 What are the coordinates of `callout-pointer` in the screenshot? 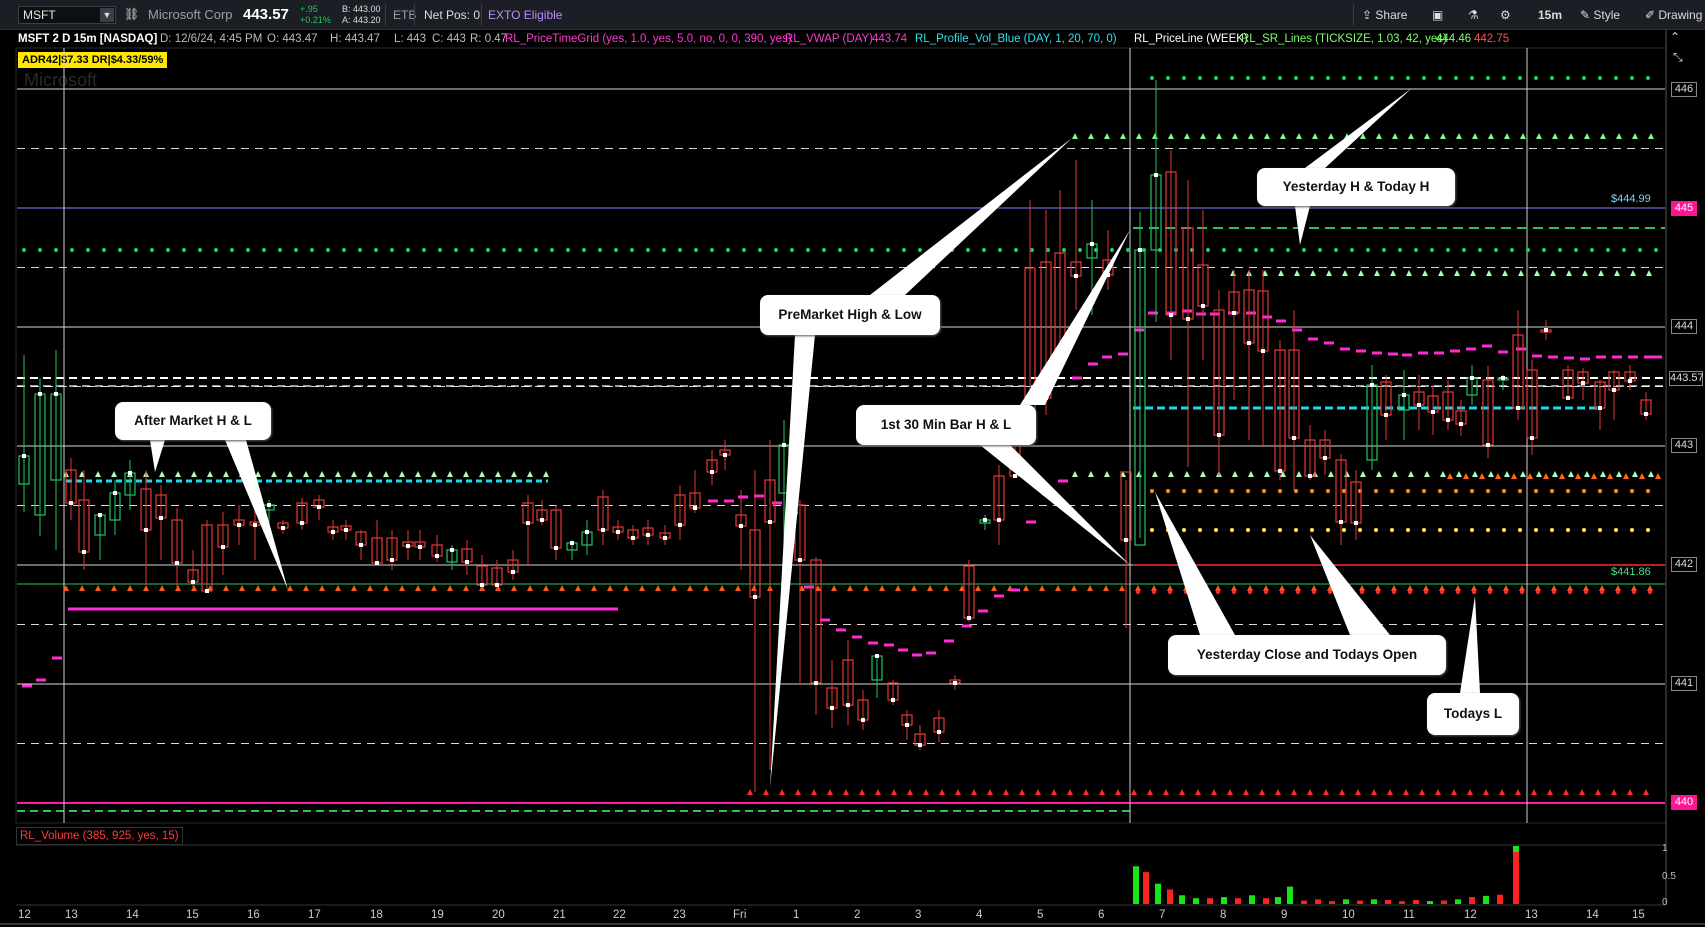 It's located at (792, 561).